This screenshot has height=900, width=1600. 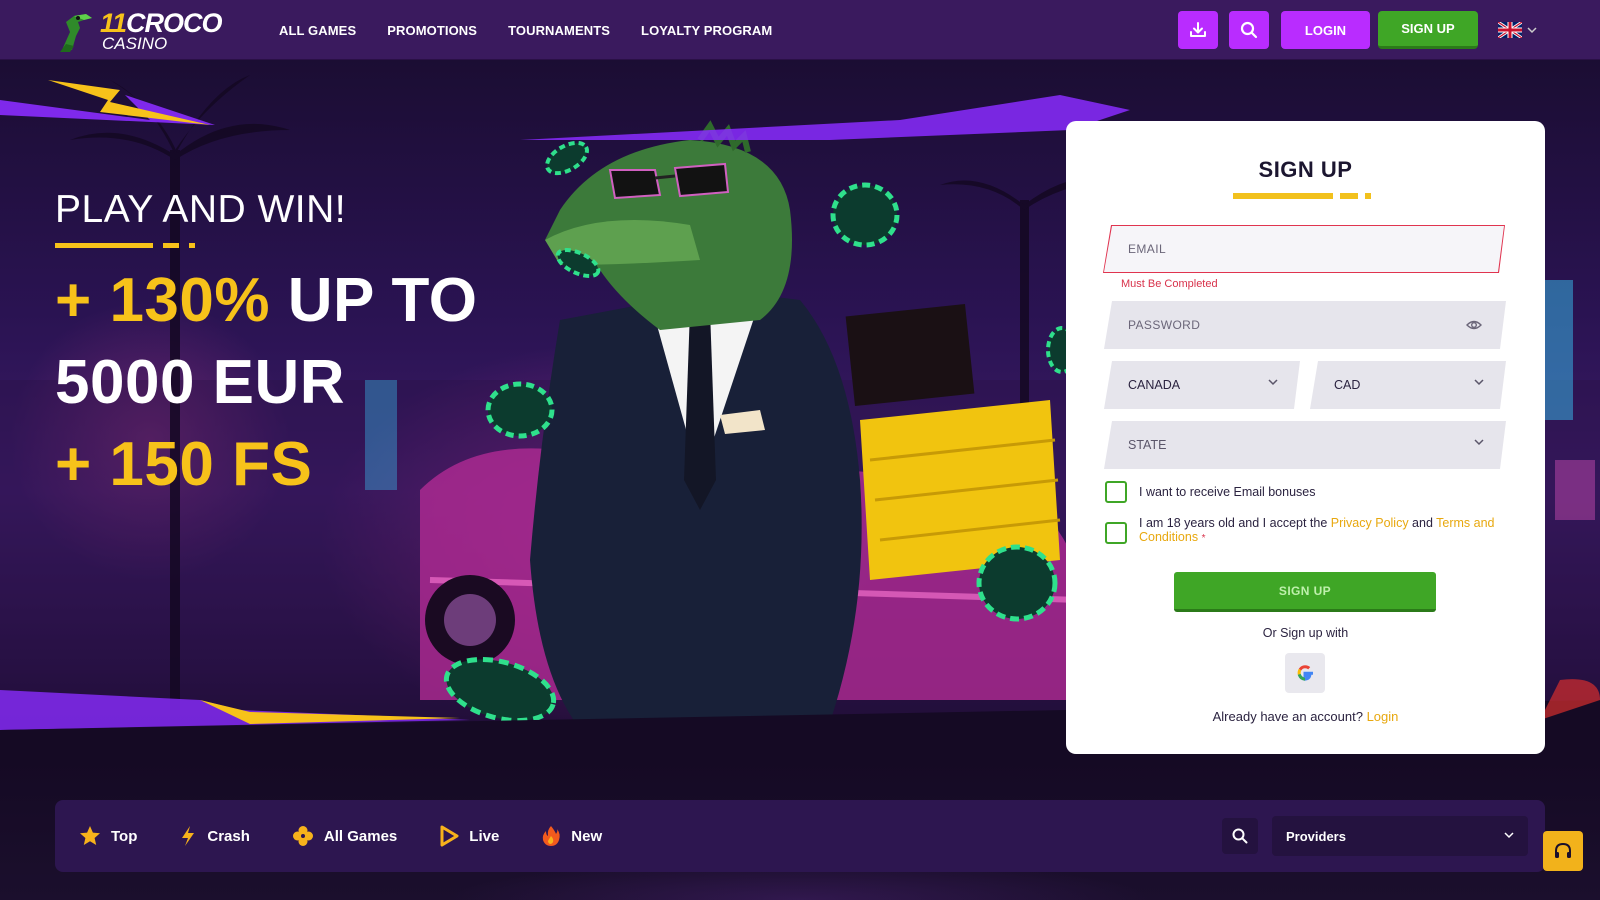 What do you see at coordinates (484, 836) in the screenshot?
I see `category-label: Live` at bounding box center [484, 836].